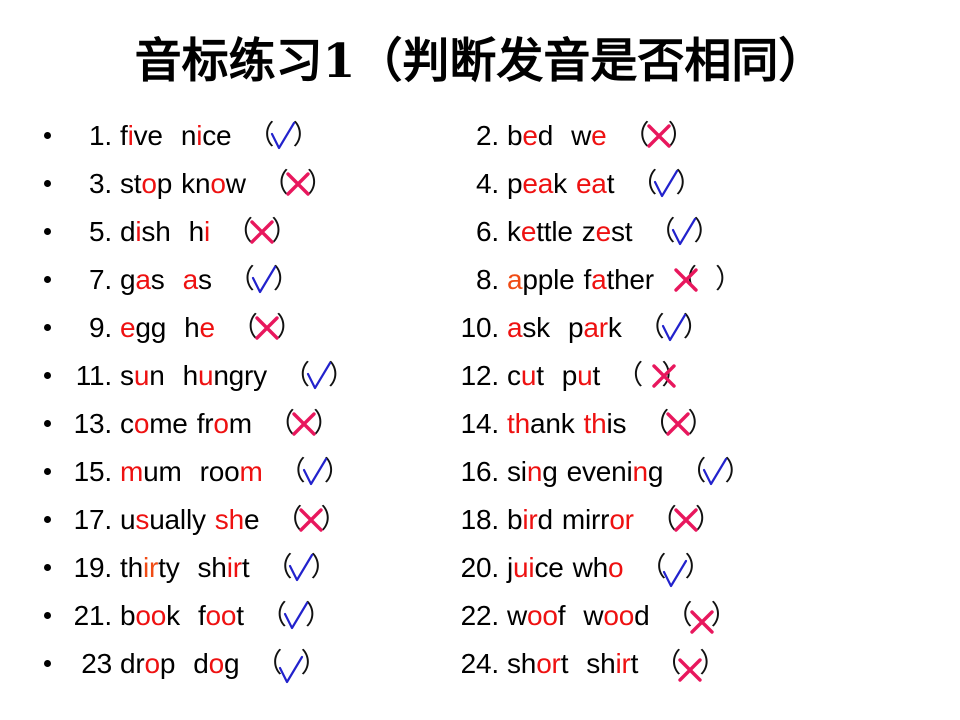 This screenshot has width=960, height=720. Describe the element at coordinates (183, 184) in the screenshot. I see `item-words: stop know` at that location.